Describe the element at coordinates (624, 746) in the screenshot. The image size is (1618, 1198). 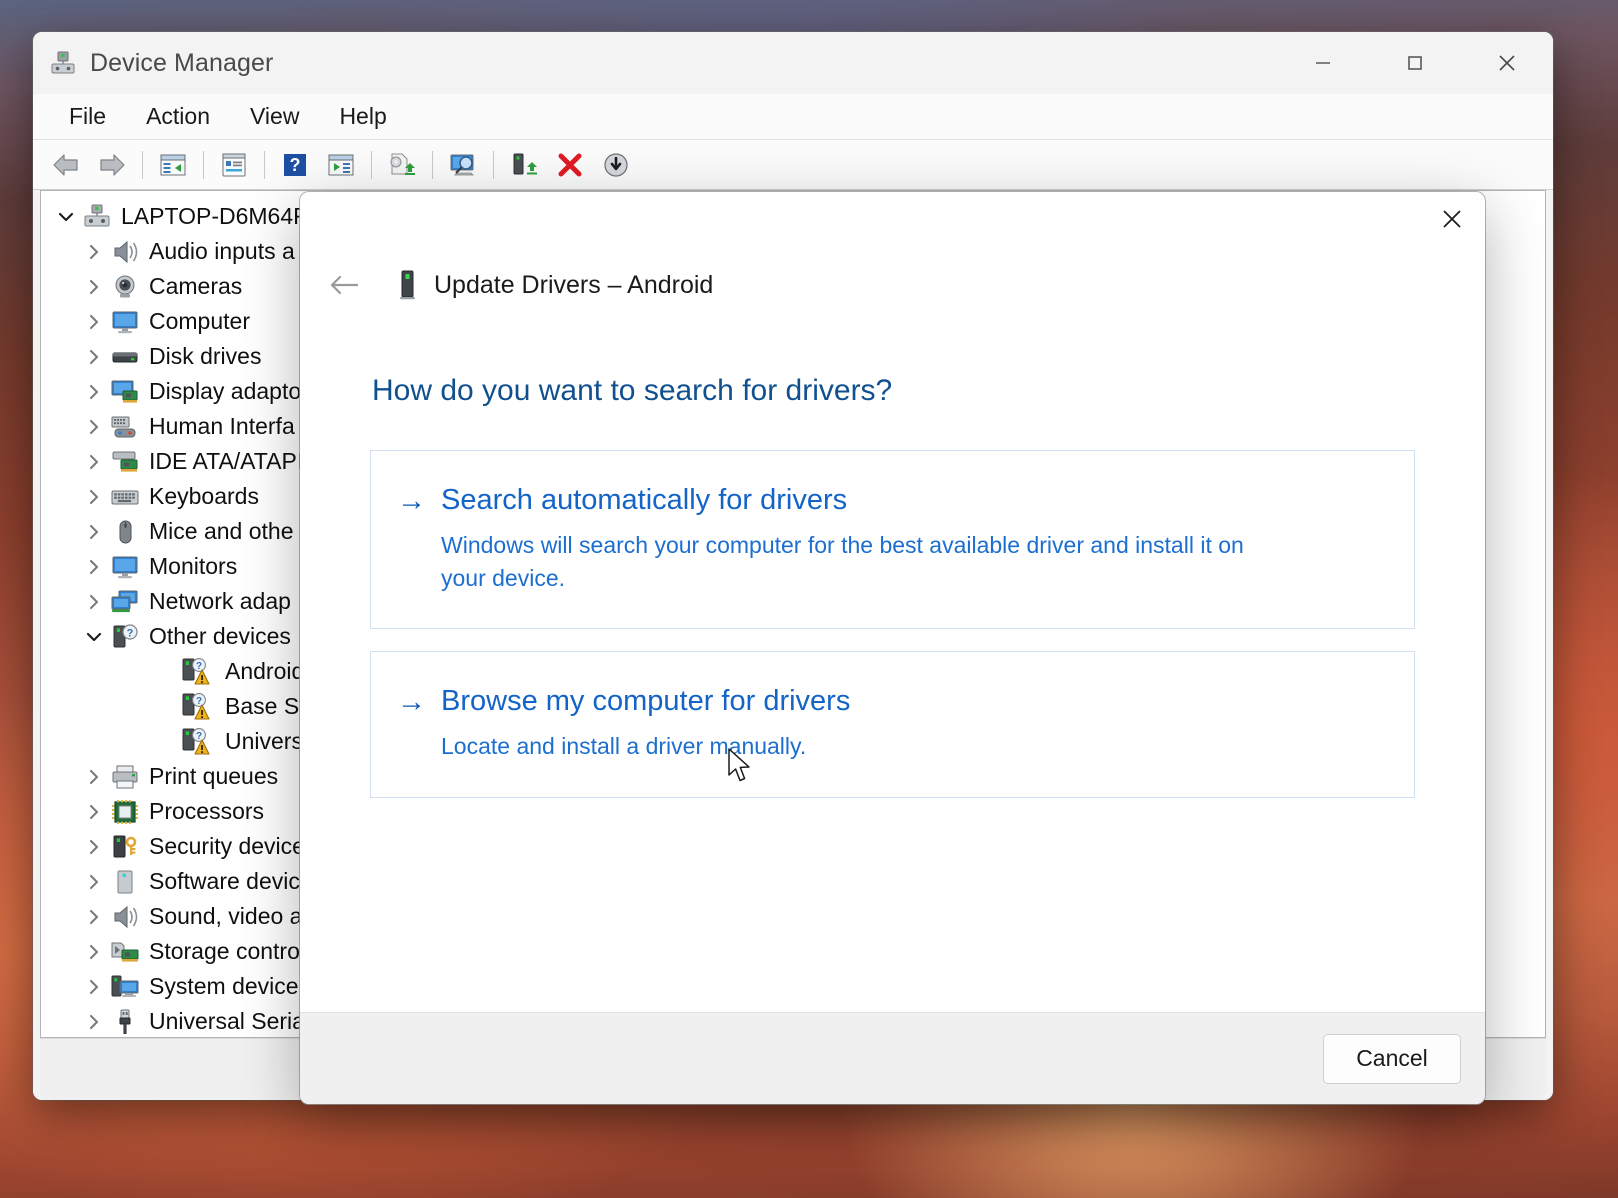
I see `option-desc-browse-my-computer: Locate and install a driver manually.` at that location.